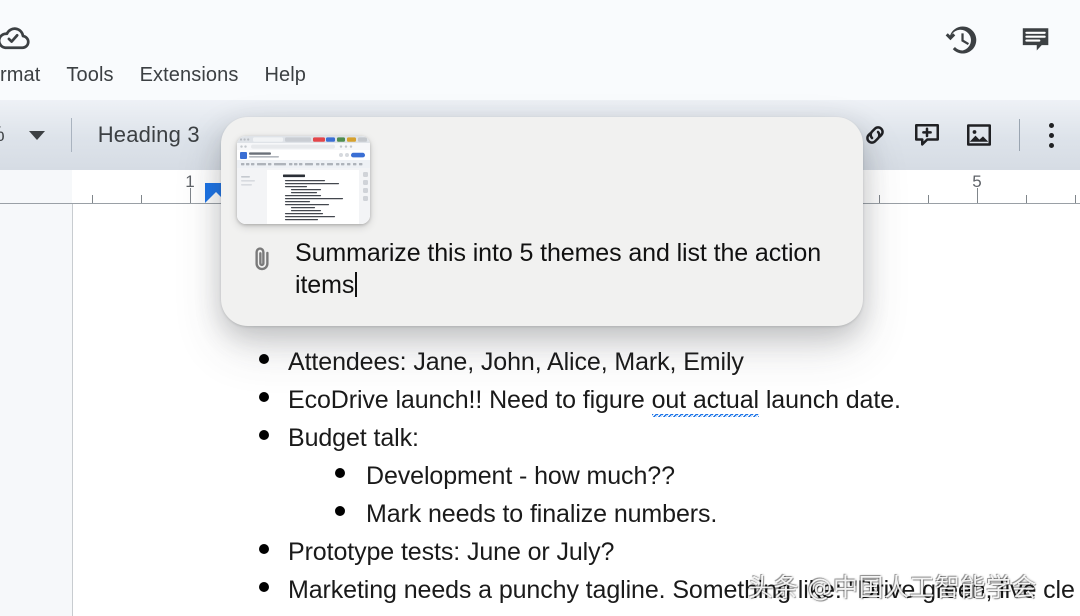  I want to click on ruler-label-1: 1, so click(190, 181).